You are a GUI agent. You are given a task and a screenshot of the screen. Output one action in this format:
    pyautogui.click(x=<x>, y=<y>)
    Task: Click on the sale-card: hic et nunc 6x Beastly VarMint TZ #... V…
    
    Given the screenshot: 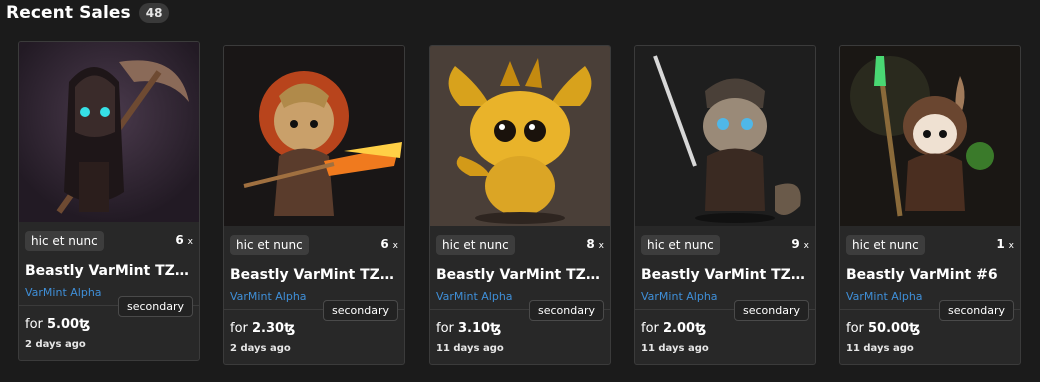 What is the action you would take?
    pyautogui.click(x=314, y=205)
    